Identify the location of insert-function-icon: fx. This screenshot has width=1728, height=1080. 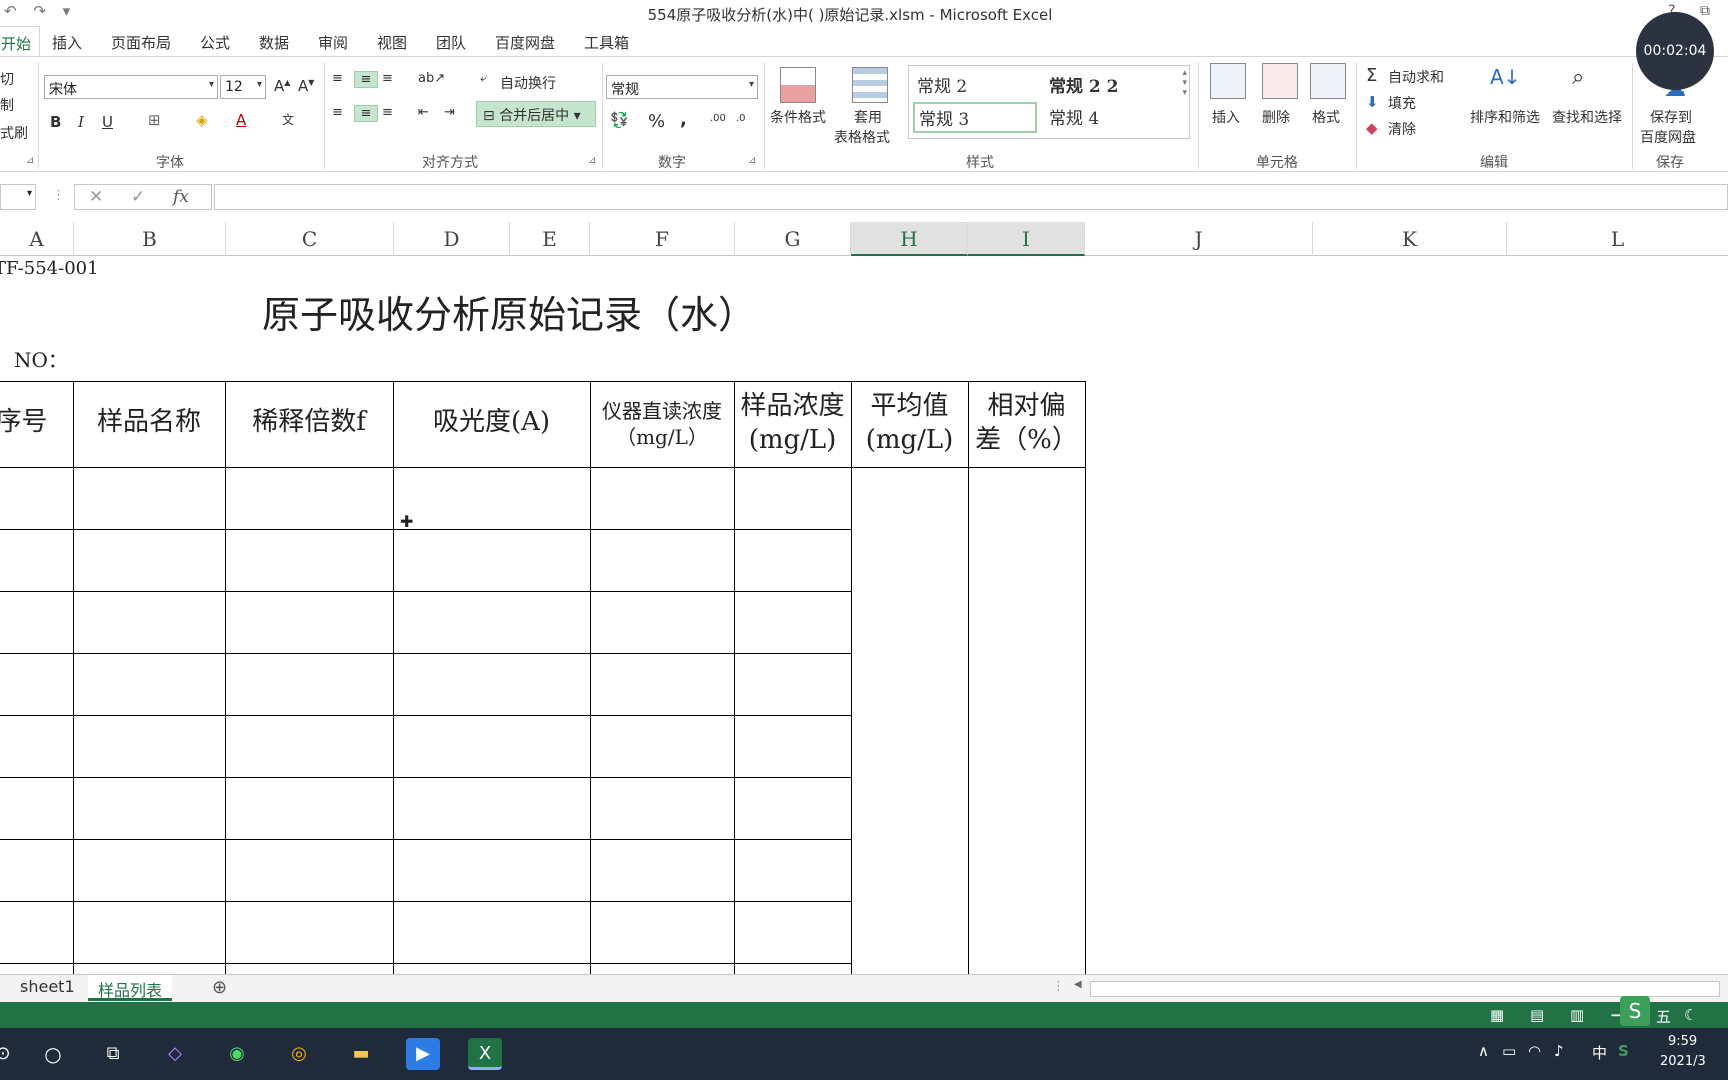
(181, 197).